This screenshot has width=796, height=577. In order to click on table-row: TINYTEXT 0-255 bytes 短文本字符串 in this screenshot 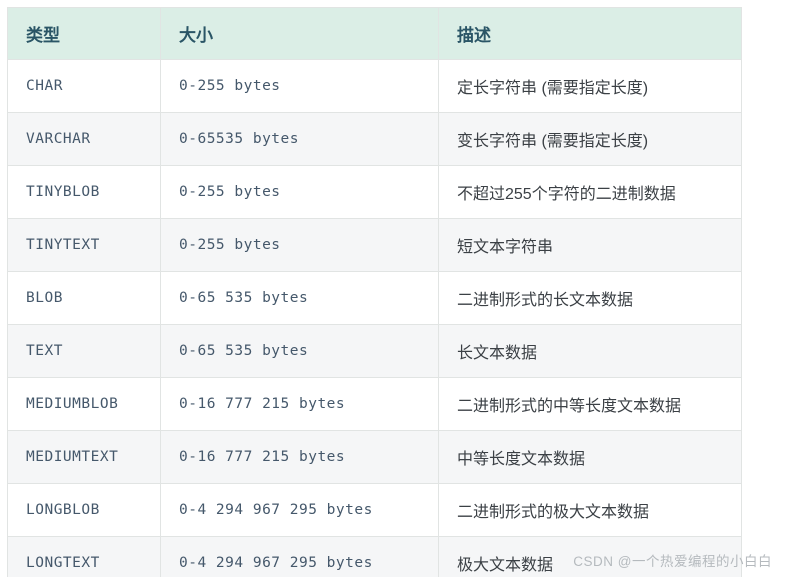, I will do `click(374, 245)`.